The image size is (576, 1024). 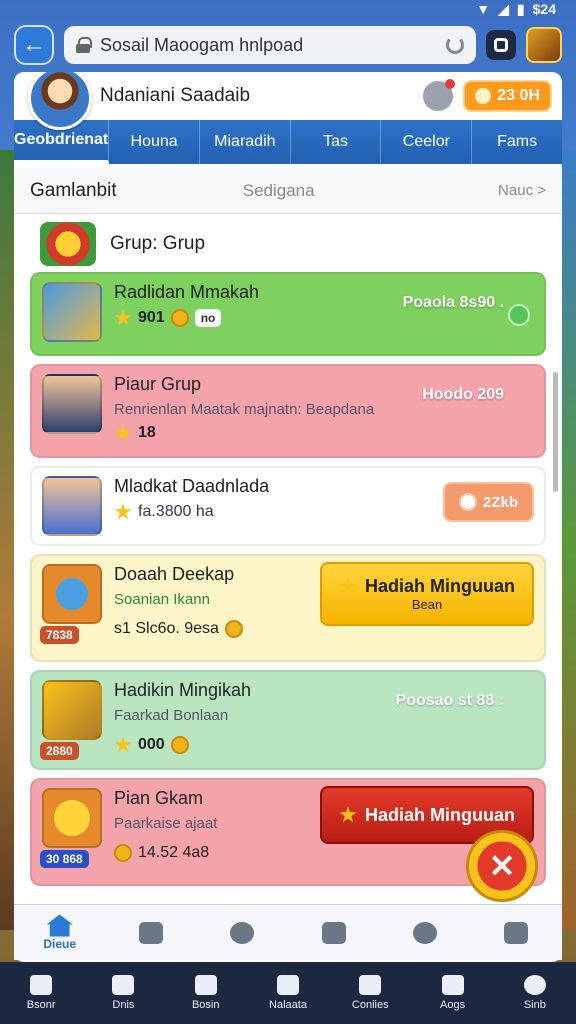 I want to click on tabs-button, so click(x=501, y=45).